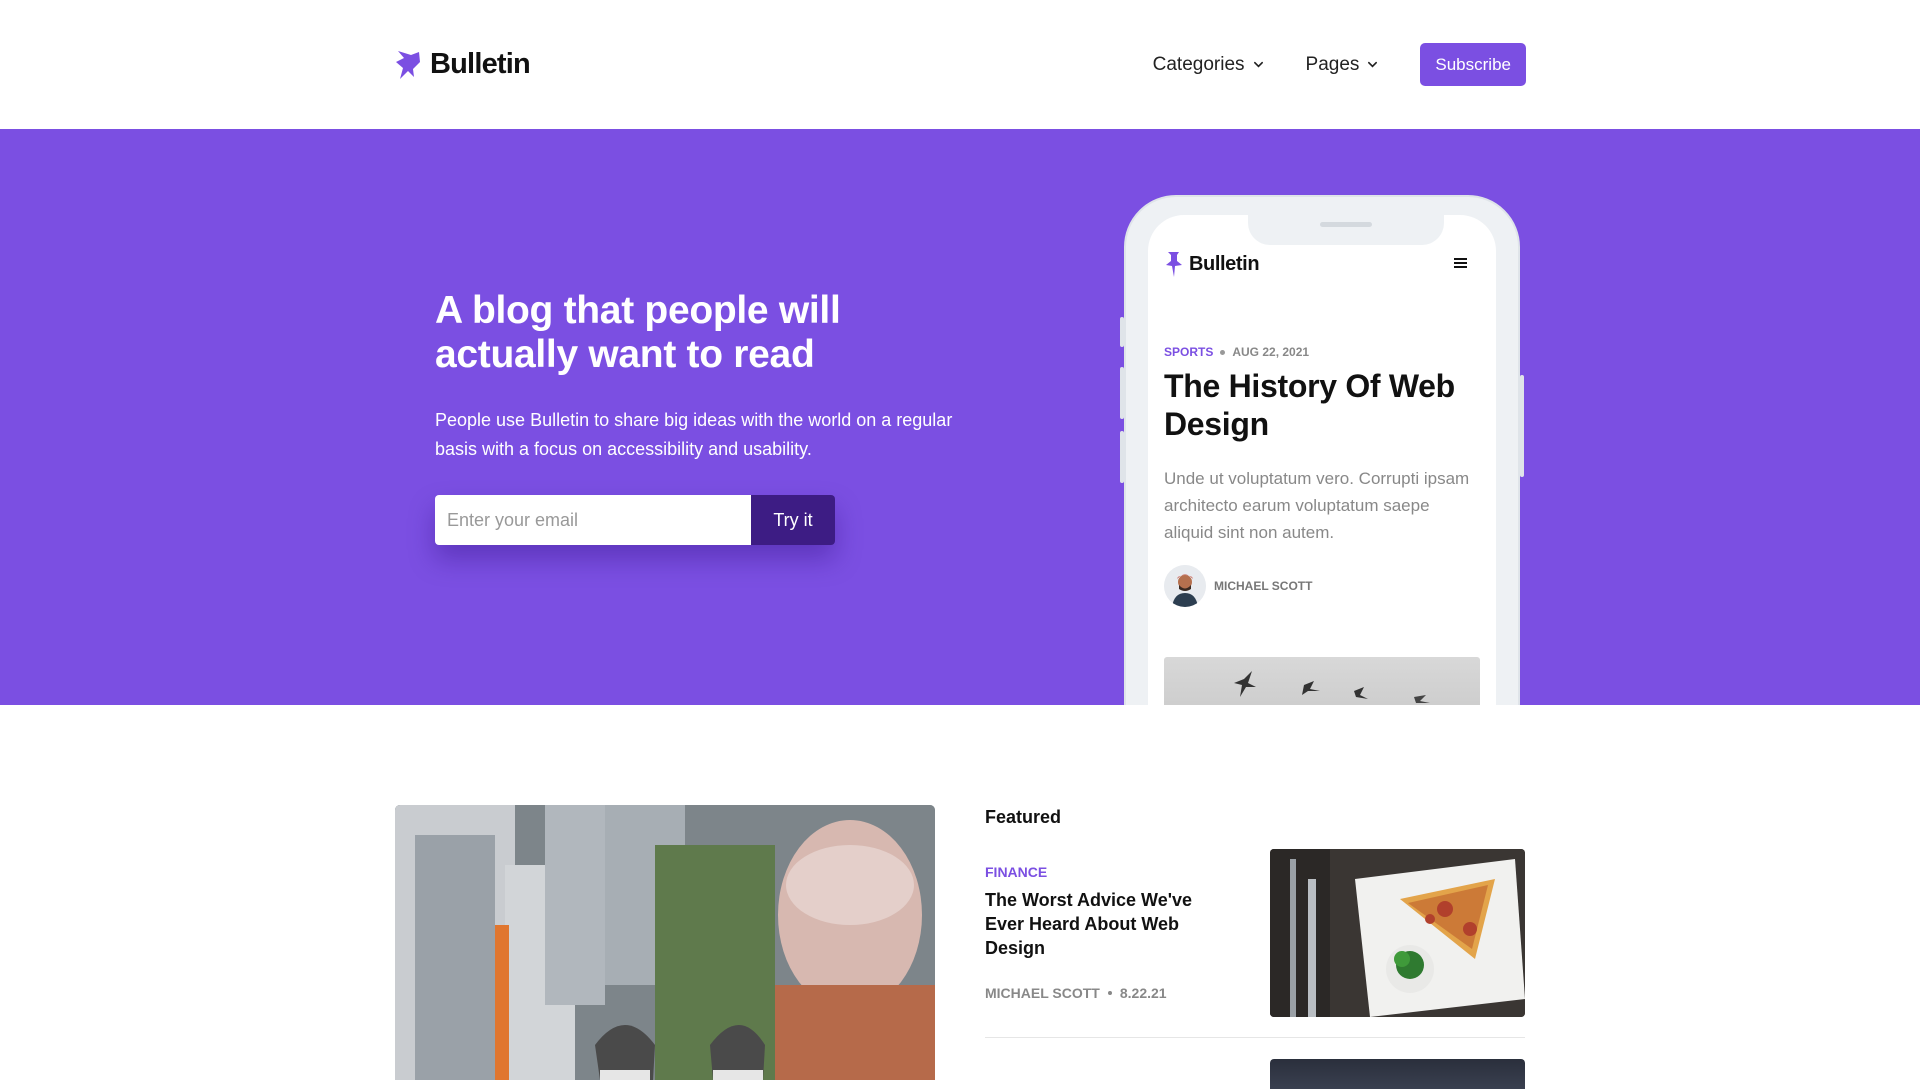 This screenshot has width=1920, height=1089. Describe the element at coordinates (1224, 264) in the screenshot. I see `phone-brand-name: Bulletin` at that location.